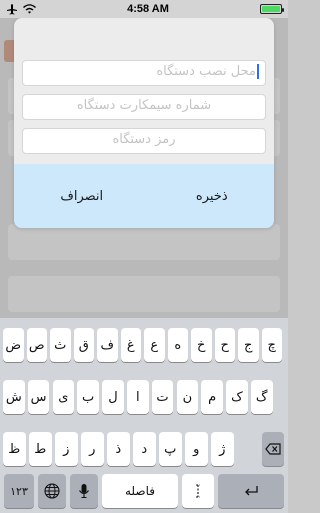  Describe the element at coordinates (212, 196) in the screenshot. I see `save-button: ذخیره` at that location.